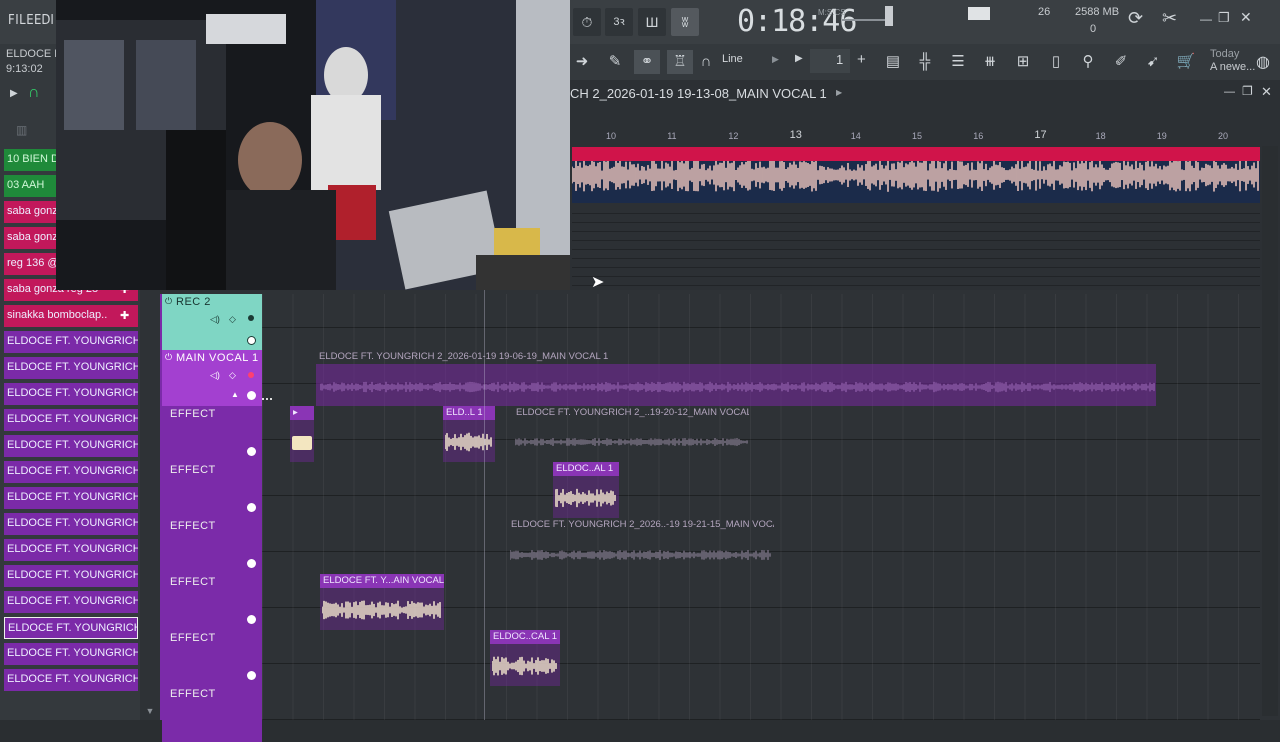  I want to click on pencil-icon: ✐, so click(1121, 62).